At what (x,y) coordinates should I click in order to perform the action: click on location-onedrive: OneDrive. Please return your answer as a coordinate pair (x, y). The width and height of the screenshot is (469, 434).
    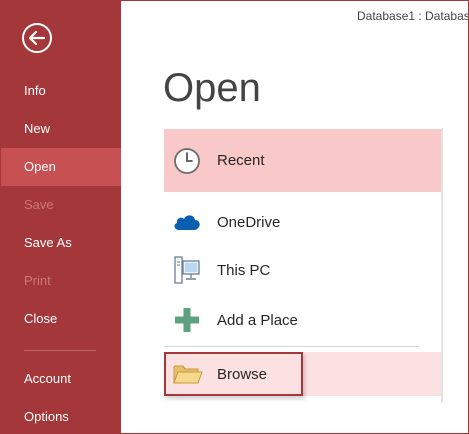
    Looking at the image, I should click on (302, 222).